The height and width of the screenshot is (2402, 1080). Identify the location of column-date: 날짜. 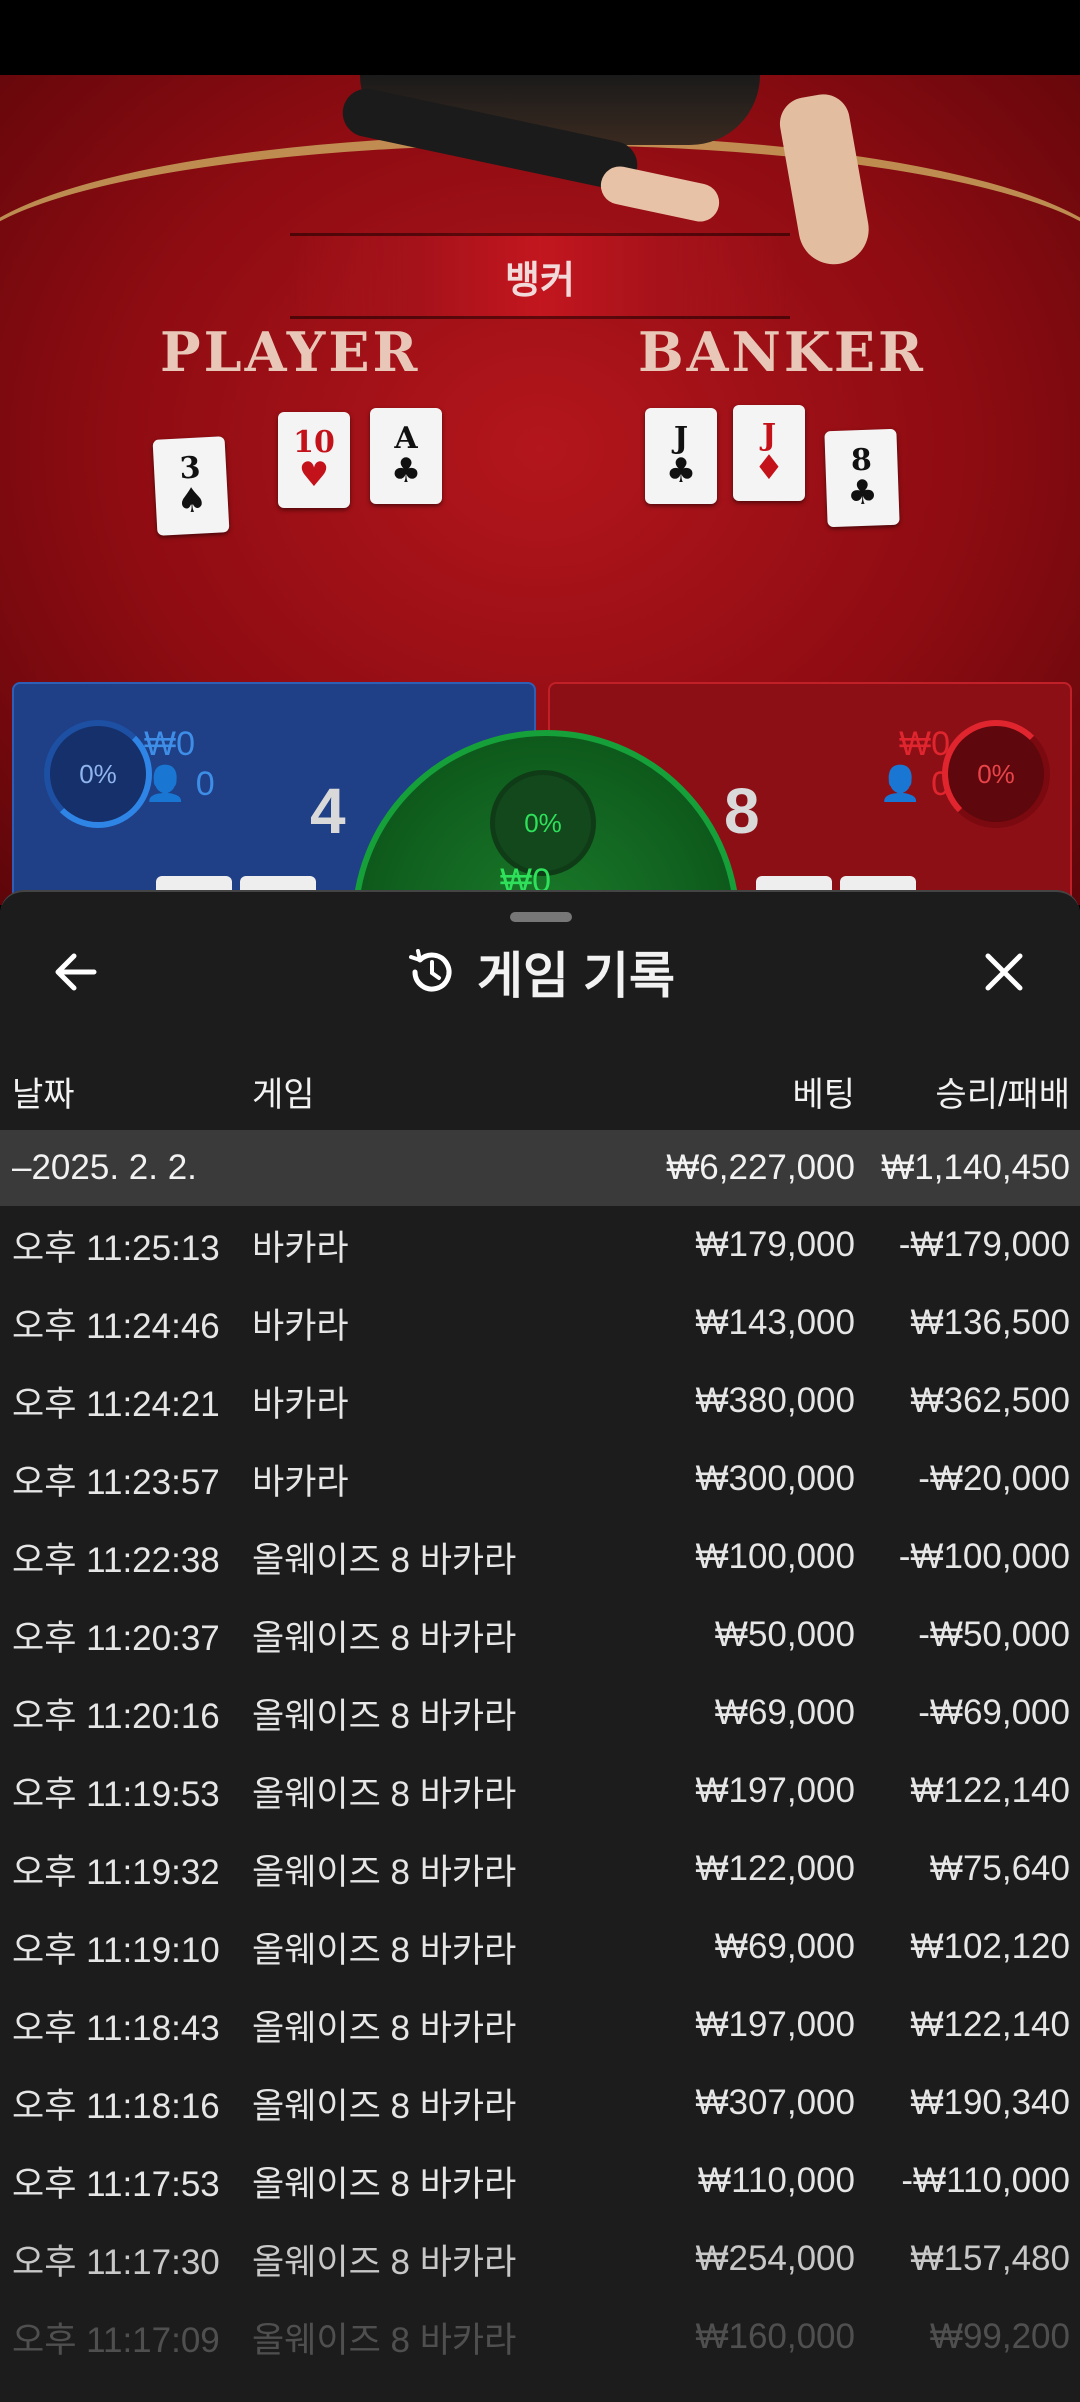
(43, 1095).